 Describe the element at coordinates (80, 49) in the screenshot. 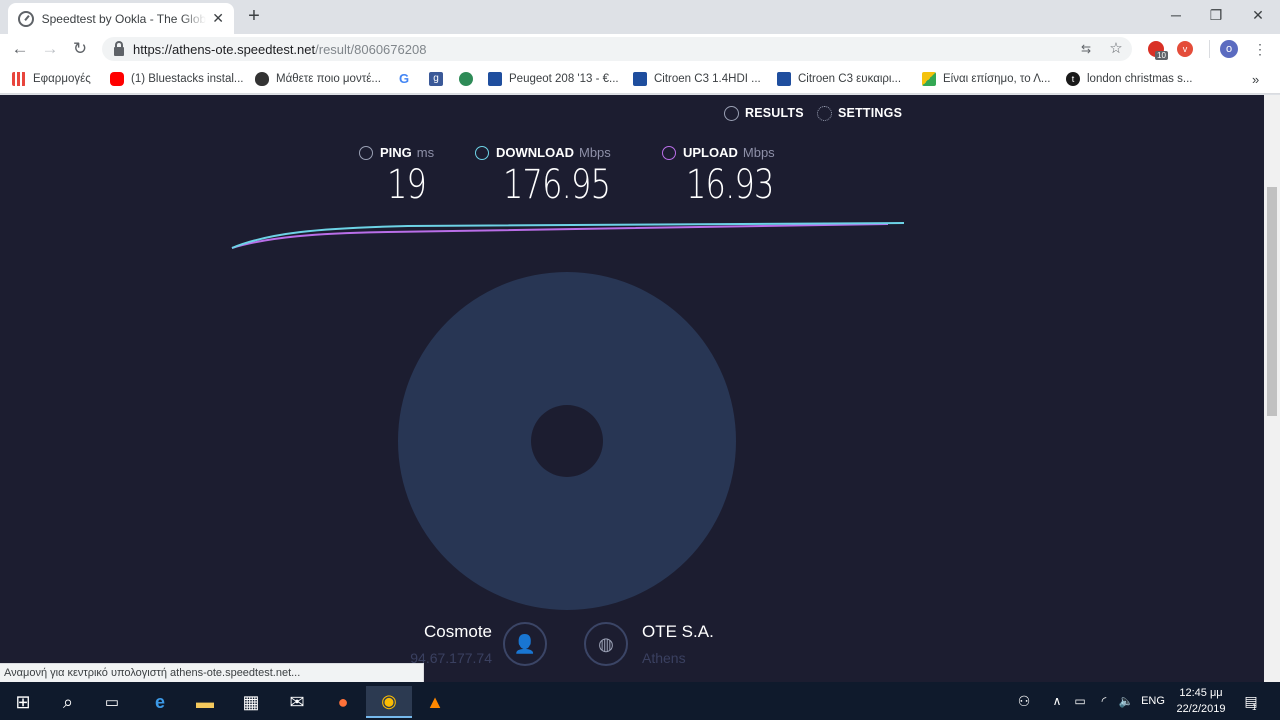

I see `reload-button: ↻` at that location.